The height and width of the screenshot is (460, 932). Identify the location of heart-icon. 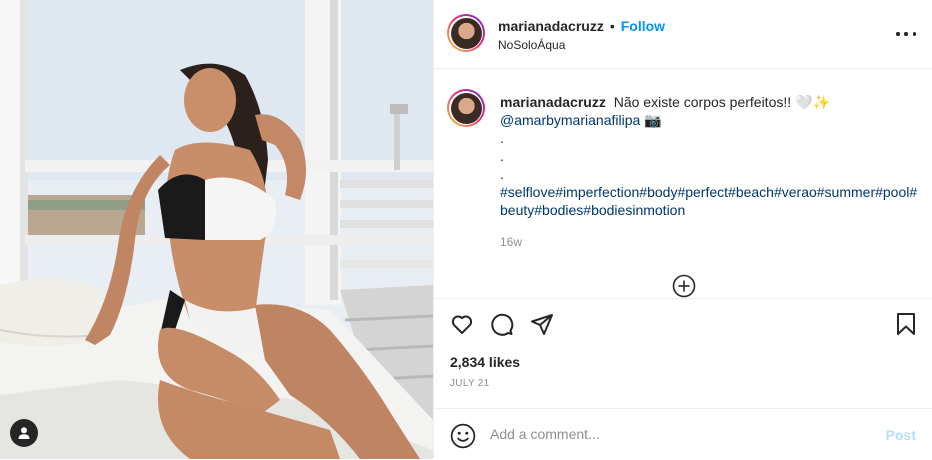
(462, 324).